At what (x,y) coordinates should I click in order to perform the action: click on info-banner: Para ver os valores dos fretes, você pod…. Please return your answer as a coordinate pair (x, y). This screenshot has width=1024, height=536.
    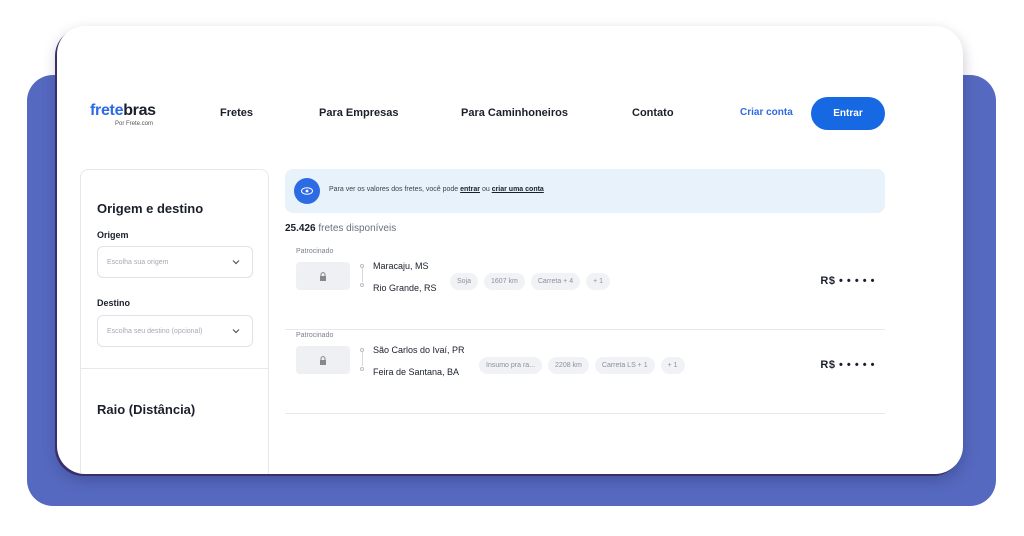
    Looking at the image, I should click on (585, 191).